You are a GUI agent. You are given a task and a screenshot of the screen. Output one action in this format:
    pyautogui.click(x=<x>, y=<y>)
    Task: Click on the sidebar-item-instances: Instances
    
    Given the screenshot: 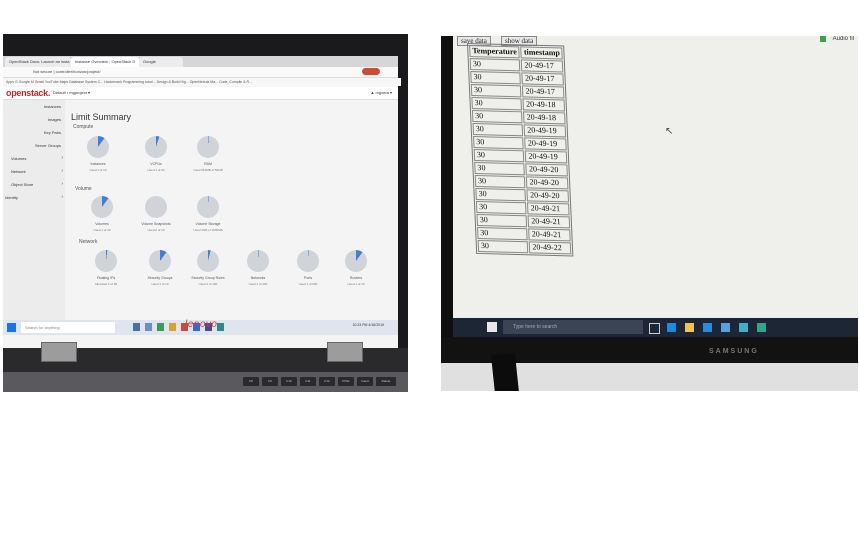 What is the action you would take?
    pyautogui.click(x=52, y=106)
    